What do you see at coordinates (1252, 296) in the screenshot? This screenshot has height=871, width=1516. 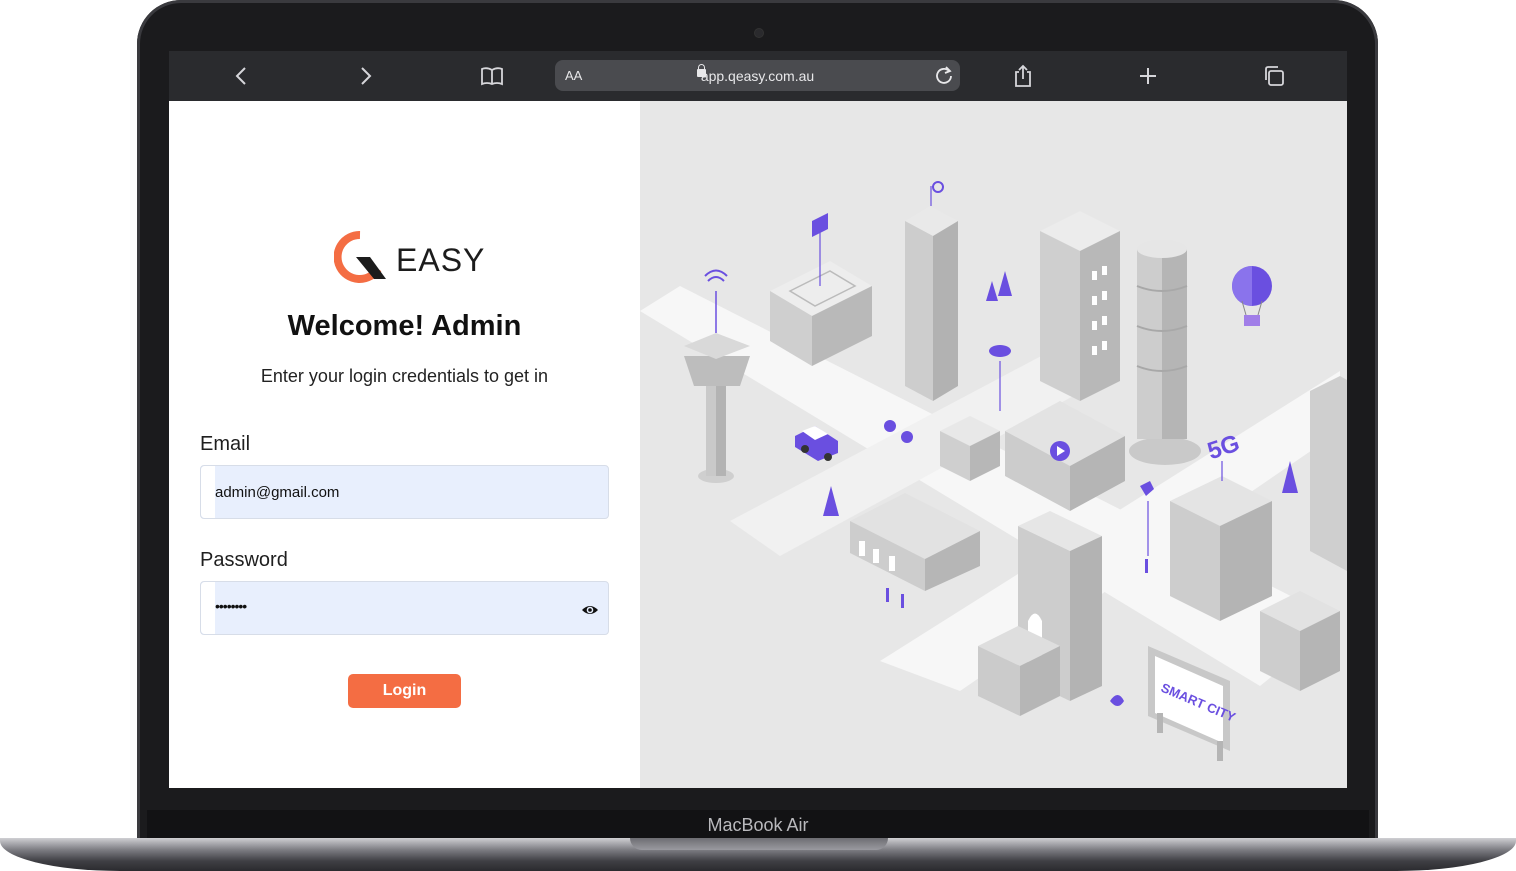 I see `hot-air-balloon` at bounding box center [1252, 296].